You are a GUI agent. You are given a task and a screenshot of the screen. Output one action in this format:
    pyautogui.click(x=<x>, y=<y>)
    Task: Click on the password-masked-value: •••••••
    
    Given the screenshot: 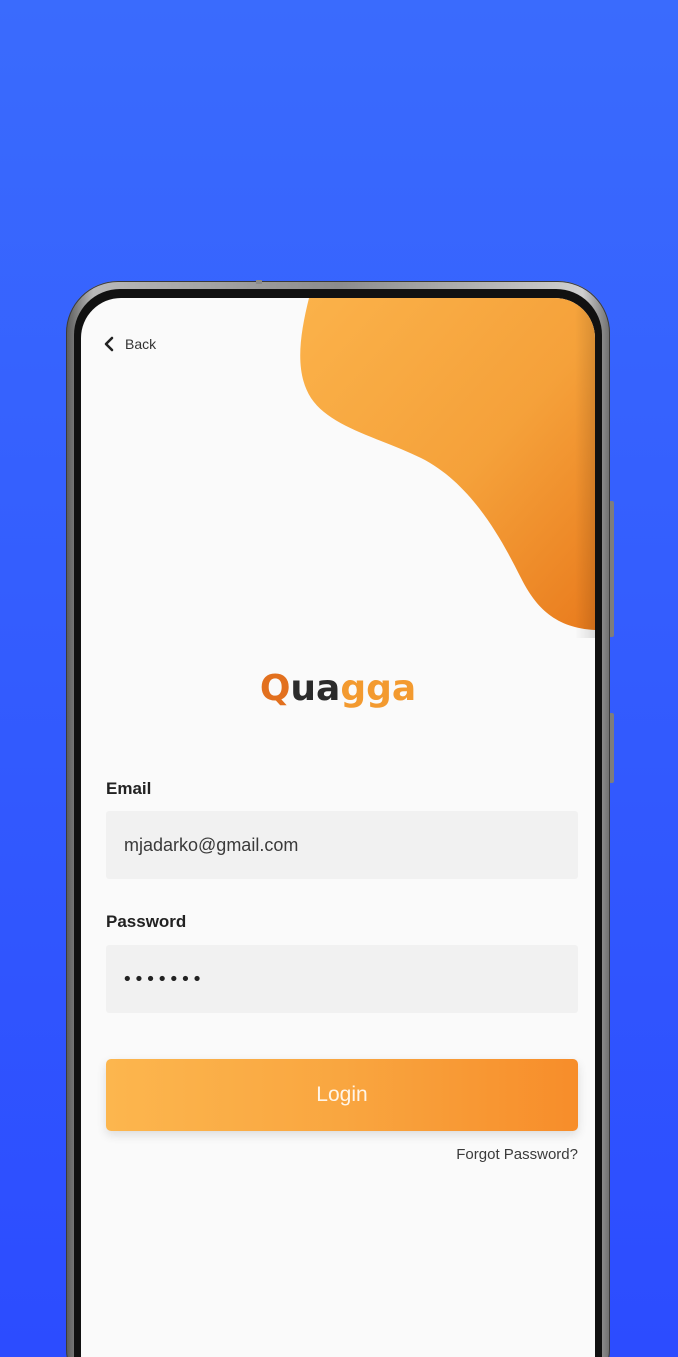 What is the action you would take?
    pyautogui.click(x=163, y=979)
    